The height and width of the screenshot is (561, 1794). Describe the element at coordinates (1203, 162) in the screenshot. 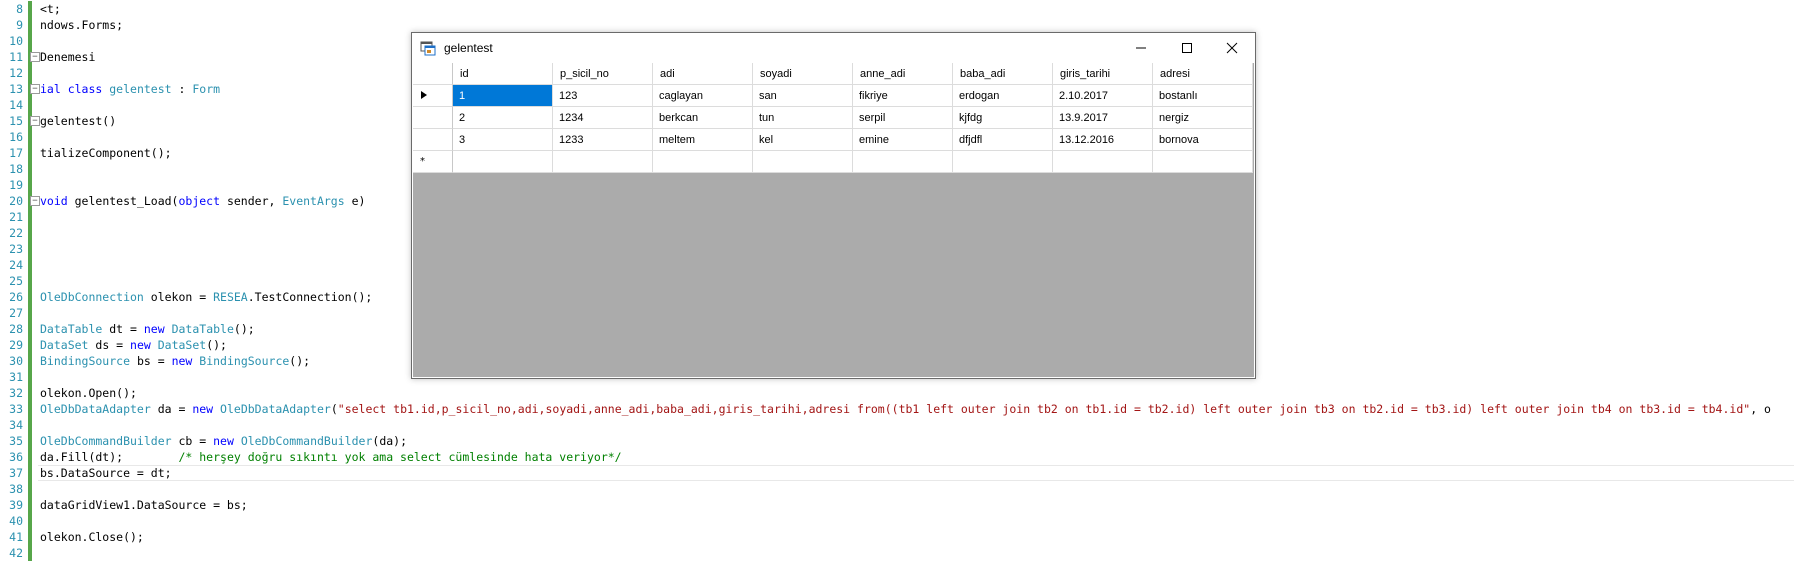

I see `cell-adresi` at that location.